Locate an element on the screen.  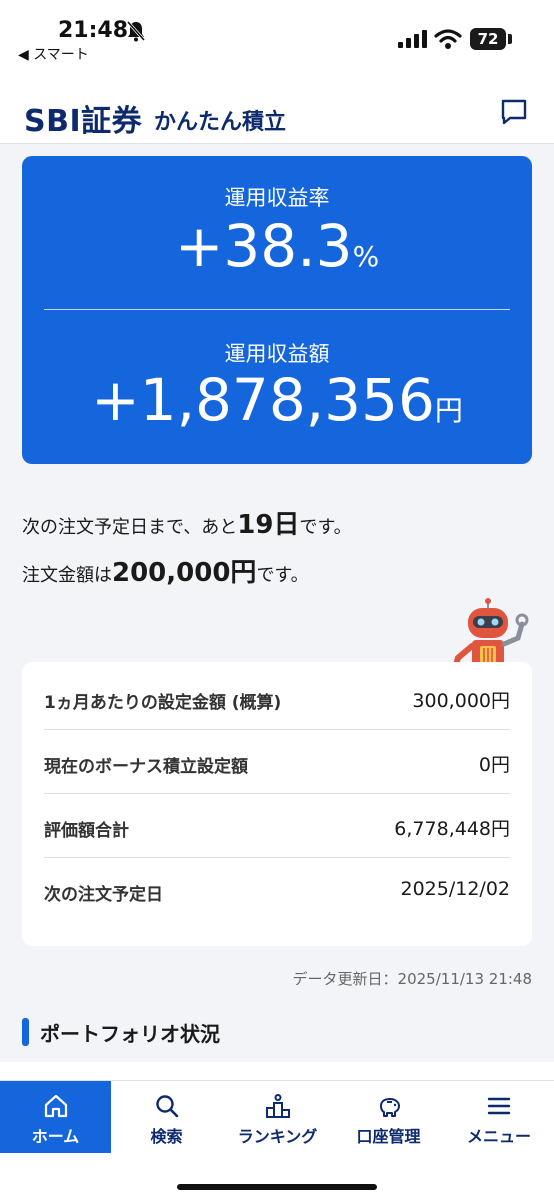
portfolio-section-title: ポートフォリオ状況 is located at coordinates (130, 1034).